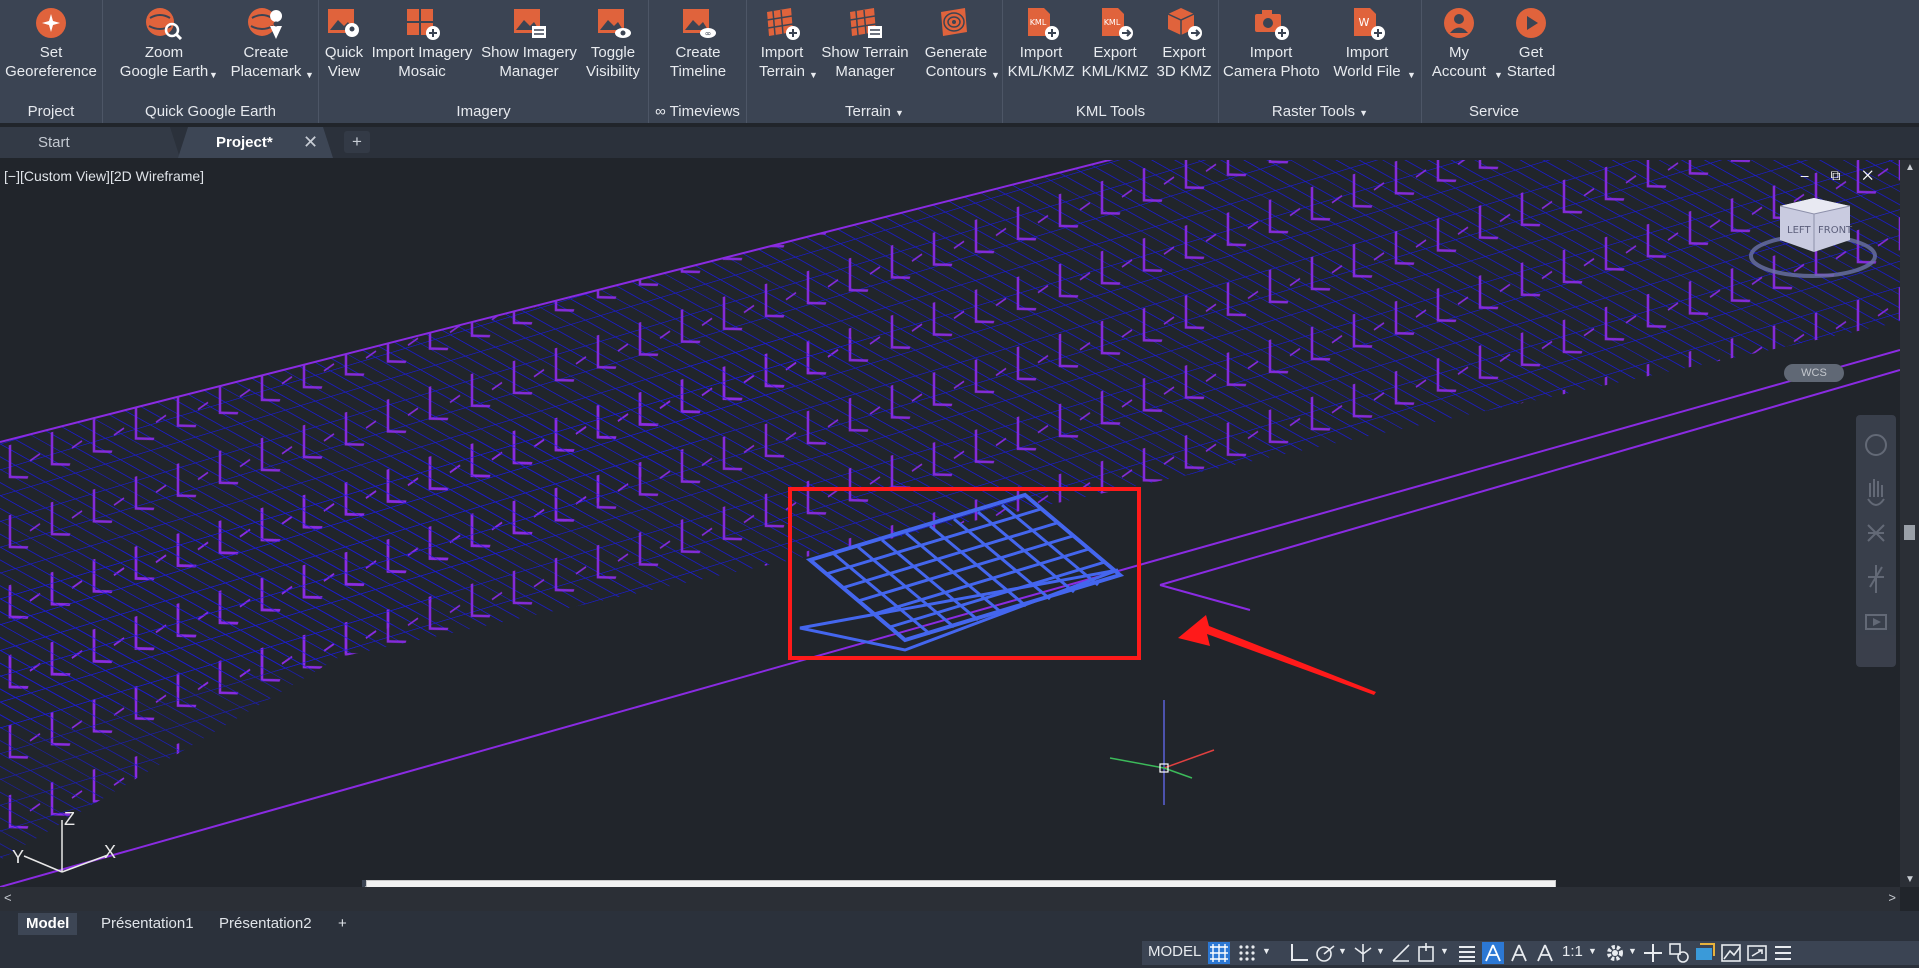 This screenshot has width=1919, height=968. What do you see at coordinates (265, 924) in the screenshot?
I see `tab-presentation2: Présentation2` at bounding box center [265, 924].